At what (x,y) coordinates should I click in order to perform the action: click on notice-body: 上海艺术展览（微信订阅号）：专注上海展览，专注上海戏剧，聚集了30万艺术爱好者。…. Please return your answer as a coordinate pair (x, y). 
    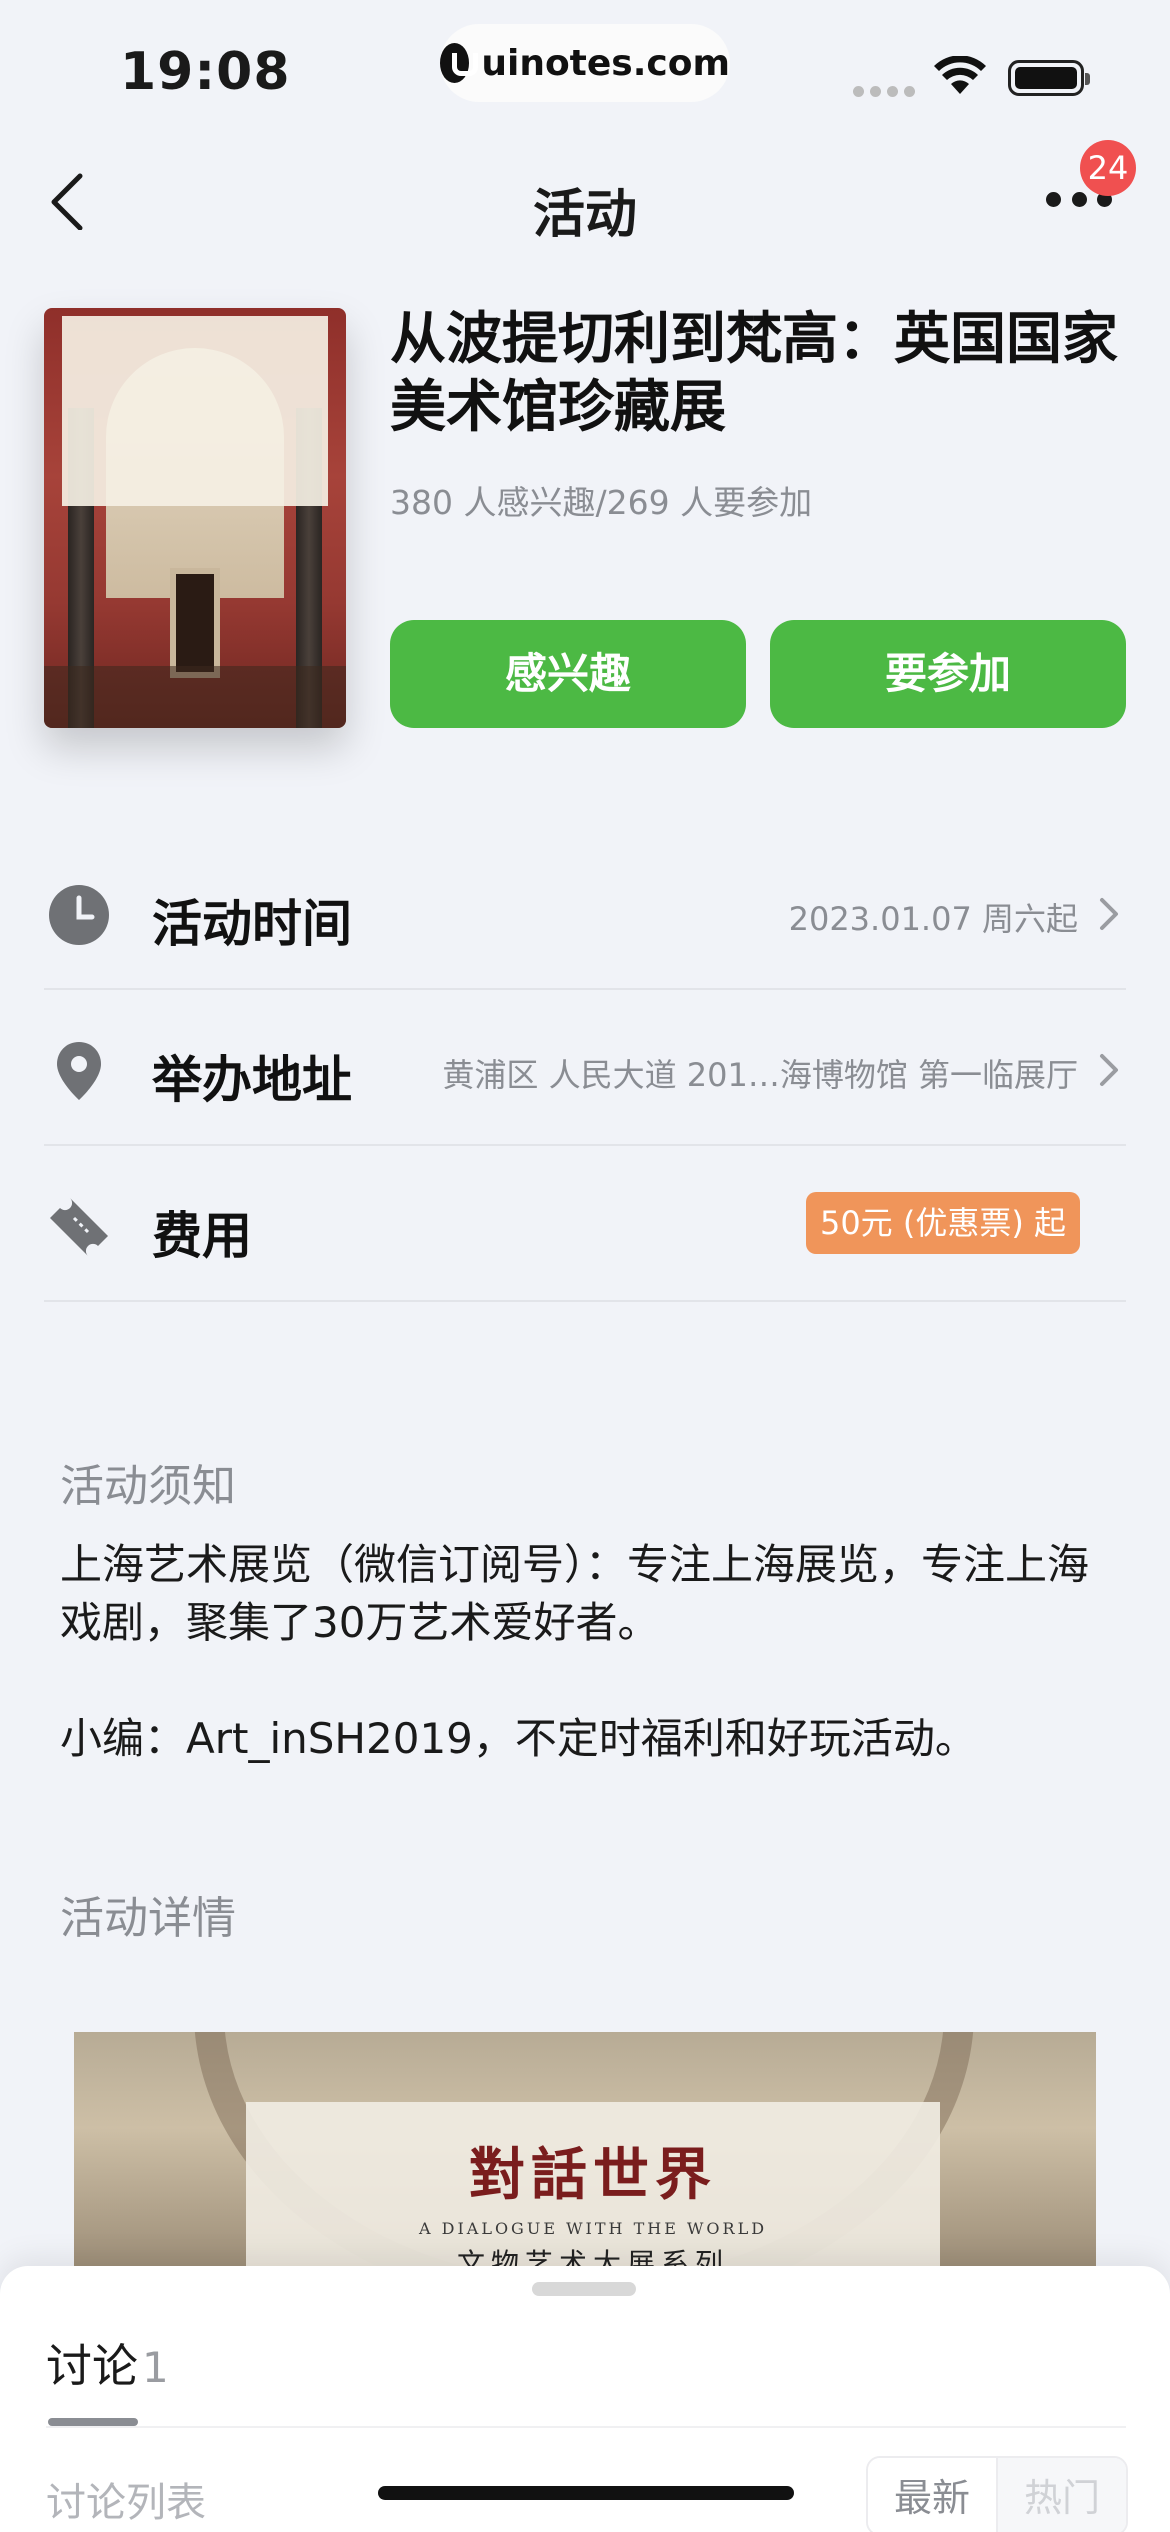
    Looking at the image, I should click on (590, 1681).